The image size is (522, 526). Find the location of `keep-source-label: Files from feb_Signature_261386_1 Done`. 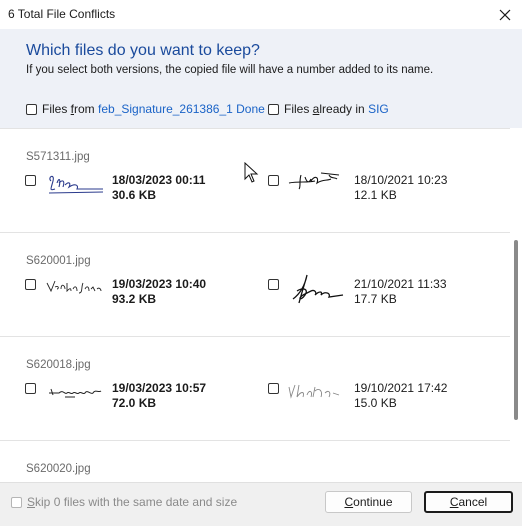

keep-source-label: Files from feb_Signature_261386_1 Done is located at coordinates (153, 109).